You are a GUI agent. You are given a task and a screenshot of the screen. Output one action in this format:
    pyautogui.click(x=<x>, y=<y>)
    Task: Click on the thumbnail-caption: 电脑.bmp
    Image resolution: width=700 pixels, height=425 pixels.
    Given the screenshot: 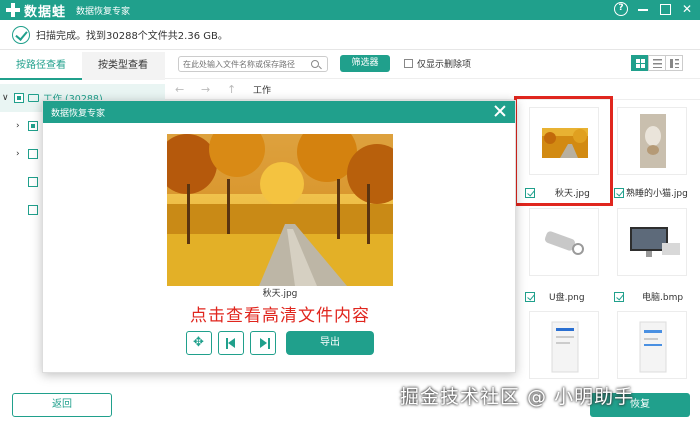 What is the action you would take?
    pyautogui.click(x=648, y=296)
    